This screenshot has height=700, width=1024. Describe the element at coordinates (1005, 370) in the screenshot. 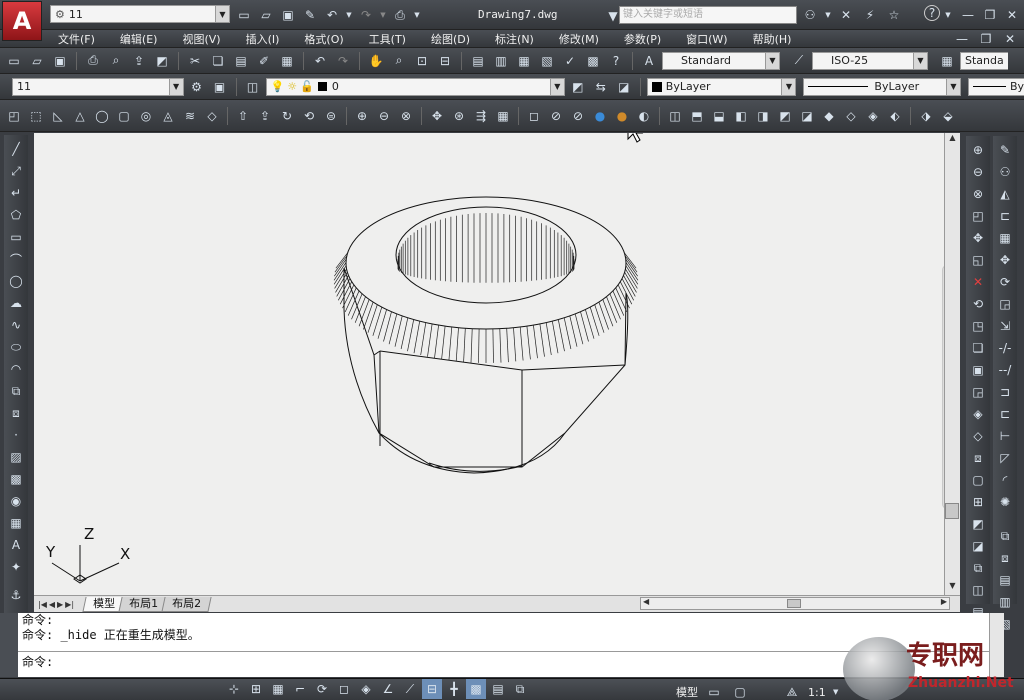

I see `extend-icon: --/` at that location.